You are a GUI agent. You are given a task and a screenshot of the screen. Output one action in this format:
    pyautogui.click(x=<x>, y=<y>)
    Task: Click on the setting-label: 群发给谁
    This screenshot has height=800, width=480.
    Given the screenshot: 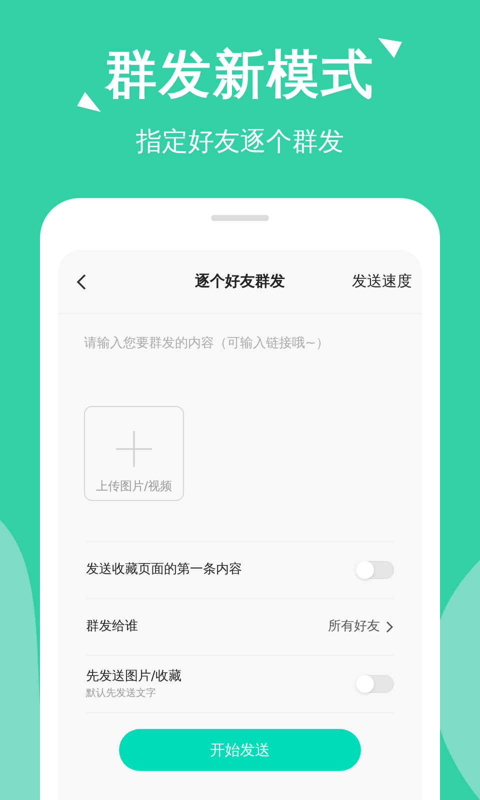 What is the action you would take?
    pyautogui.click(x=112, y=627)
    